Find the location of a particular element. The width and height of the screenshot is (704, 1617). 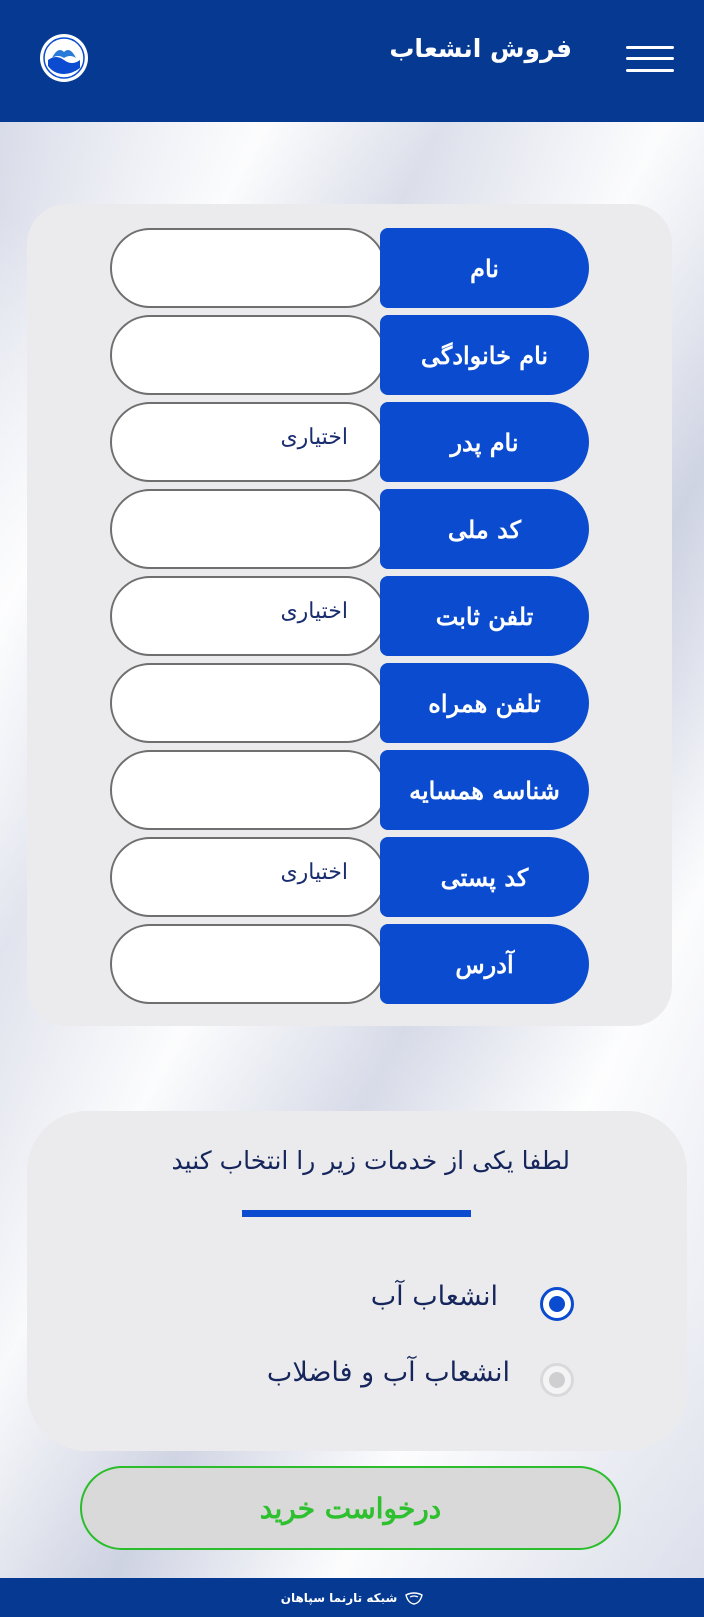

form-field-label: شناسه همسایه is located at coordinates (484, 790).